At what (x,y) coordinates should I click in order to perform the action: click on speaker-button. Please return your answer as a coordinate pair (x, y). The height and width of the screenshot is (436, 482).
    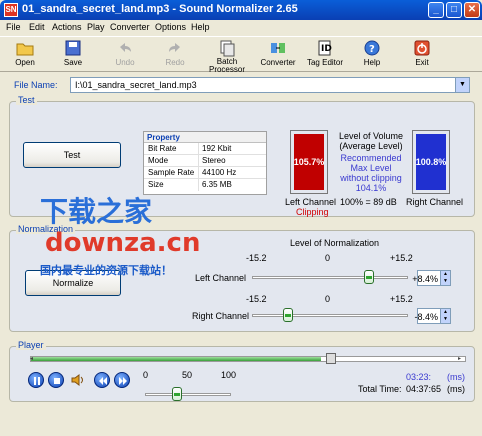
    Looking at the image, I should click on (78, 380).